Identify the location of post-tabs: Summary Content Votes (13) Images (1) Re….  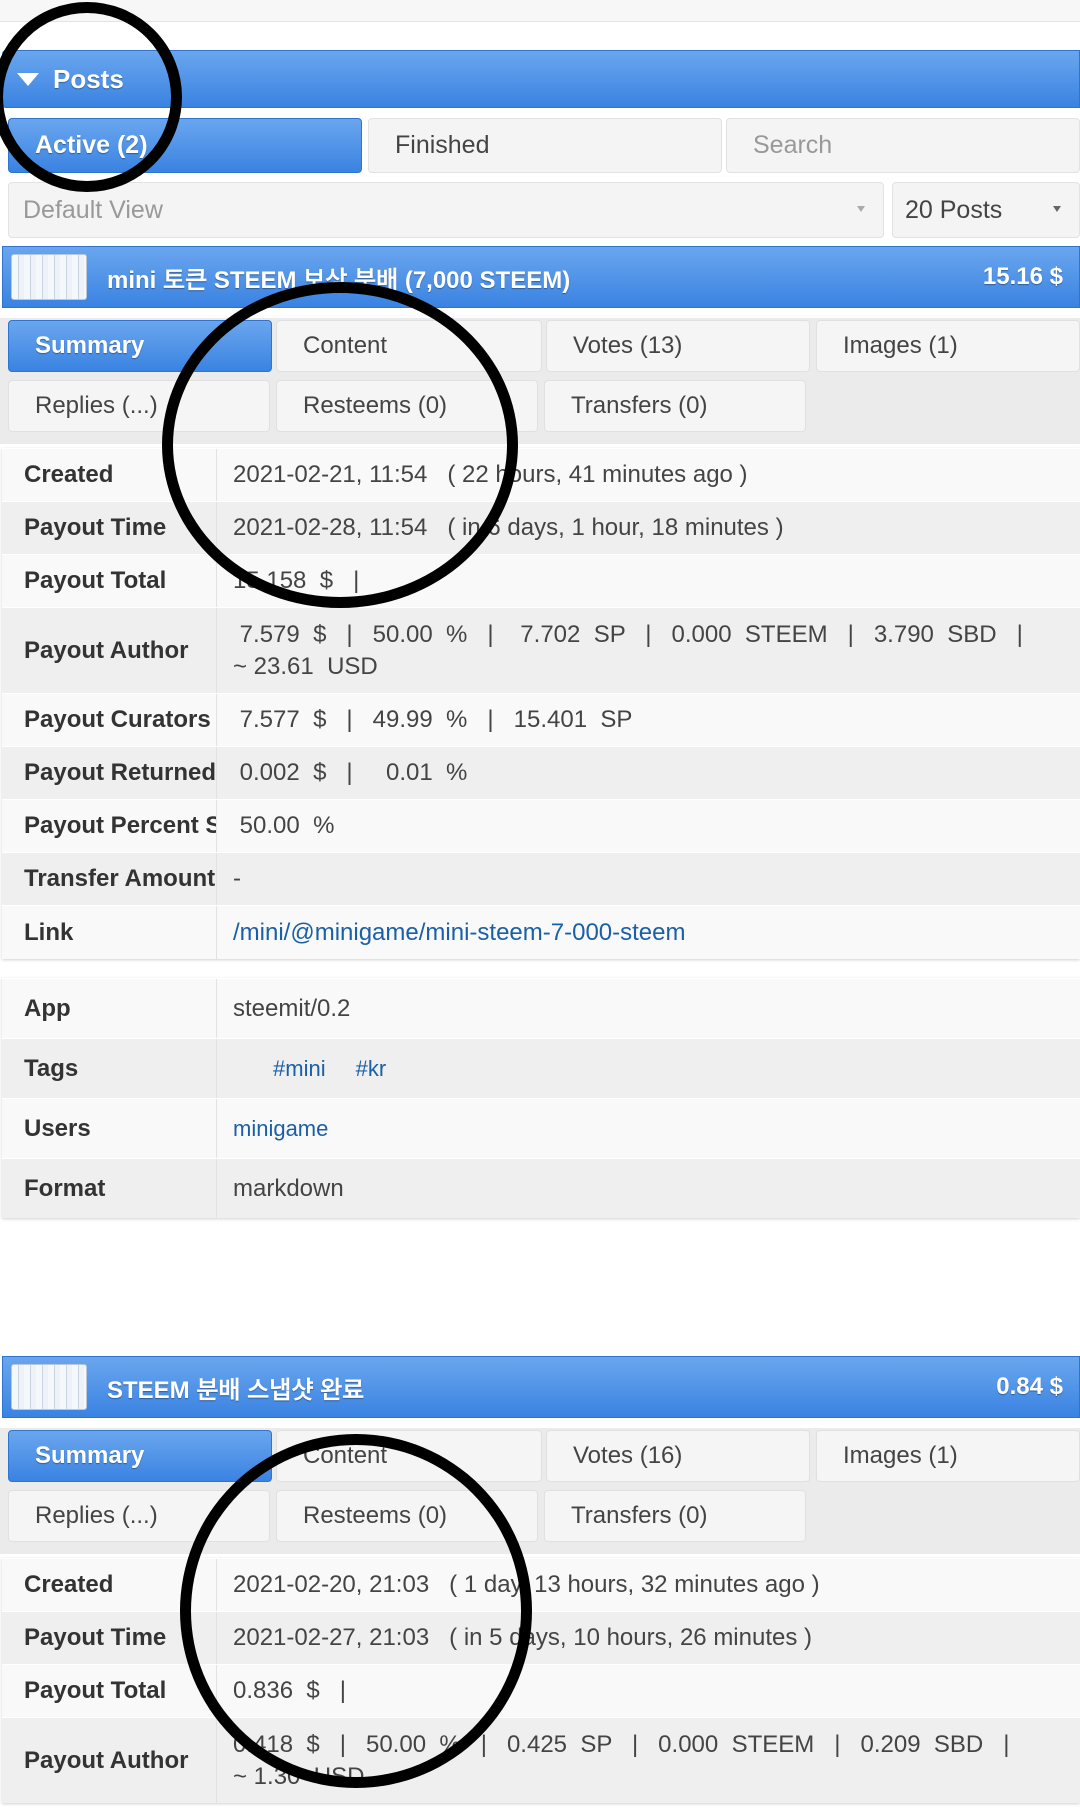
(540, 381).